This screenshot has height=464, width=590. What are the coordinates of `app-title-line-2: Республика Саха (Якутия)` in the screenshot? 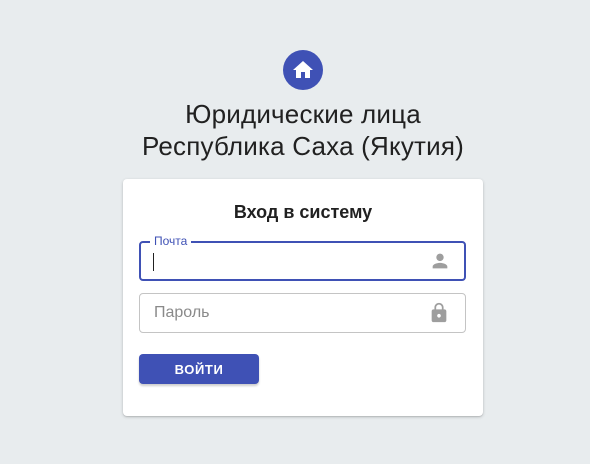 It's located at (303, 146).